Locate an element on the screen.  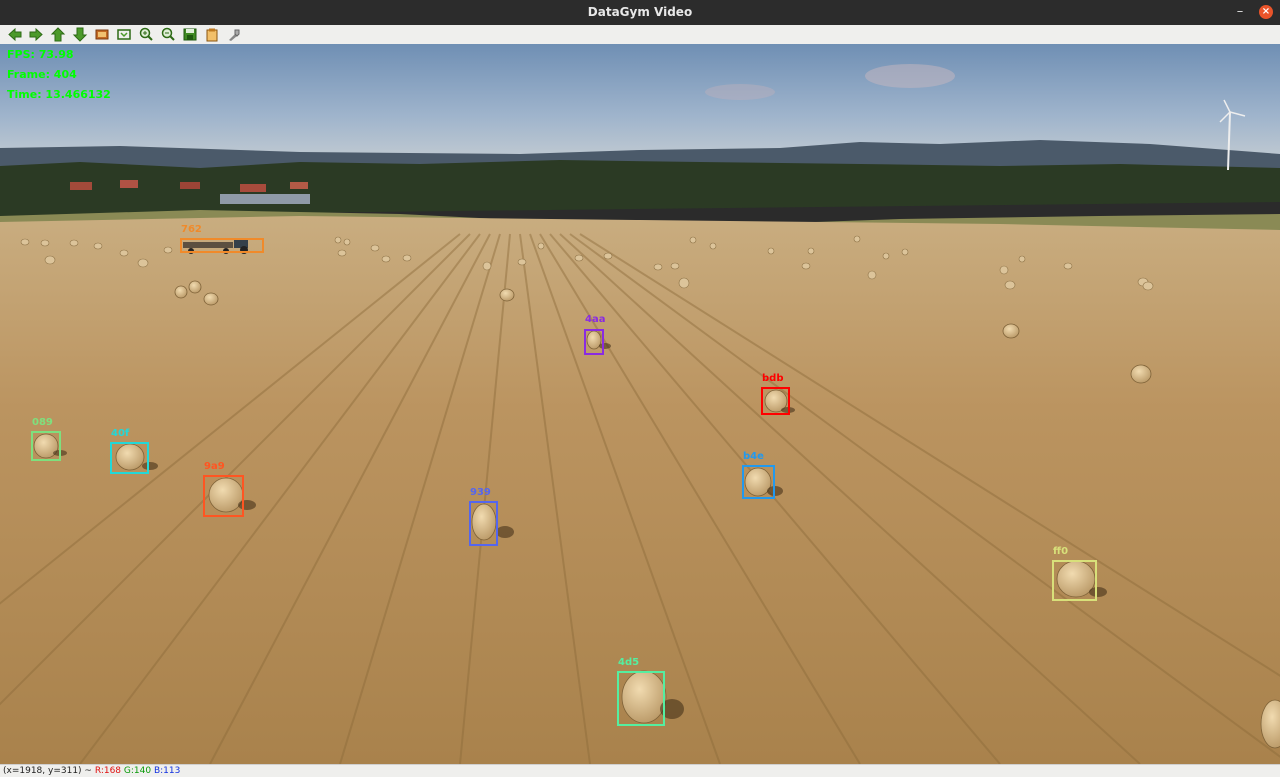
up-arrow-icon is located at coordinates (58, 34).